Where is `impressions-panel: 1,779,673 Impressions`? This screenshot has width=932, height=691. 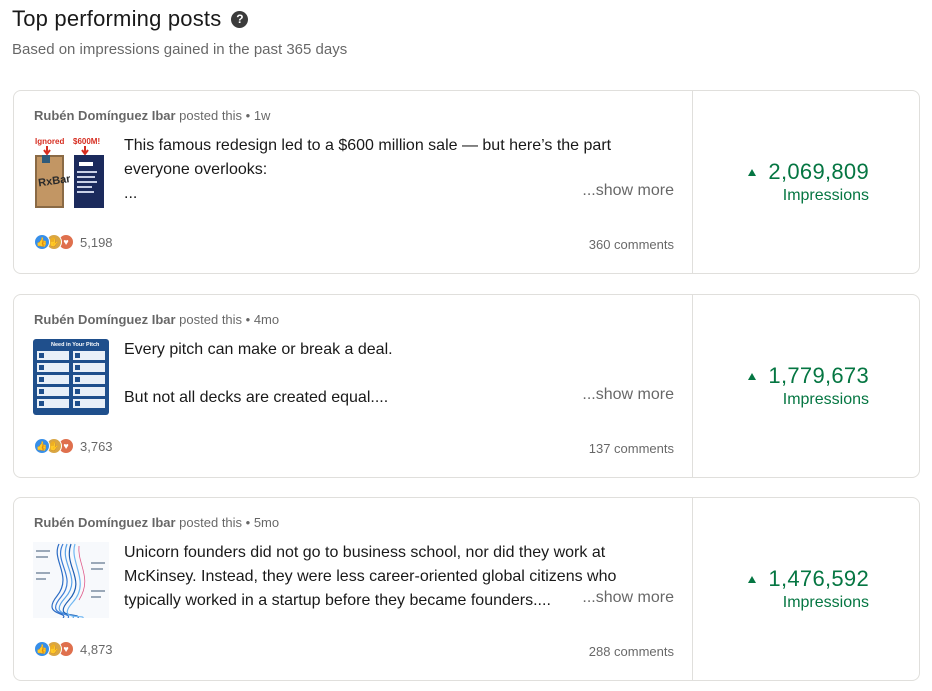 impressions-panel: 1,779,673 Impressions is located at coordinates (806, 386).